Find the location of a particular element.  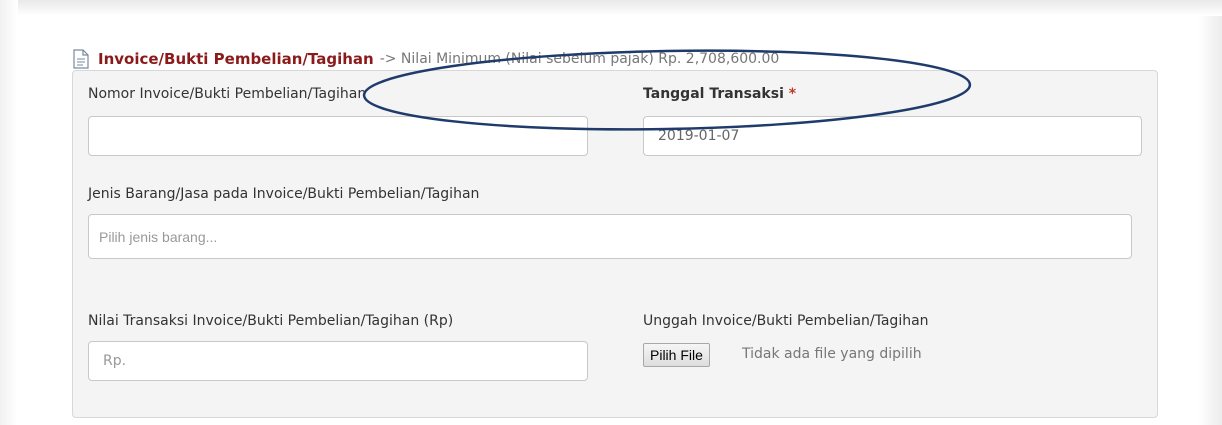

window-right-shadow is located at coordinates (1210, 220).